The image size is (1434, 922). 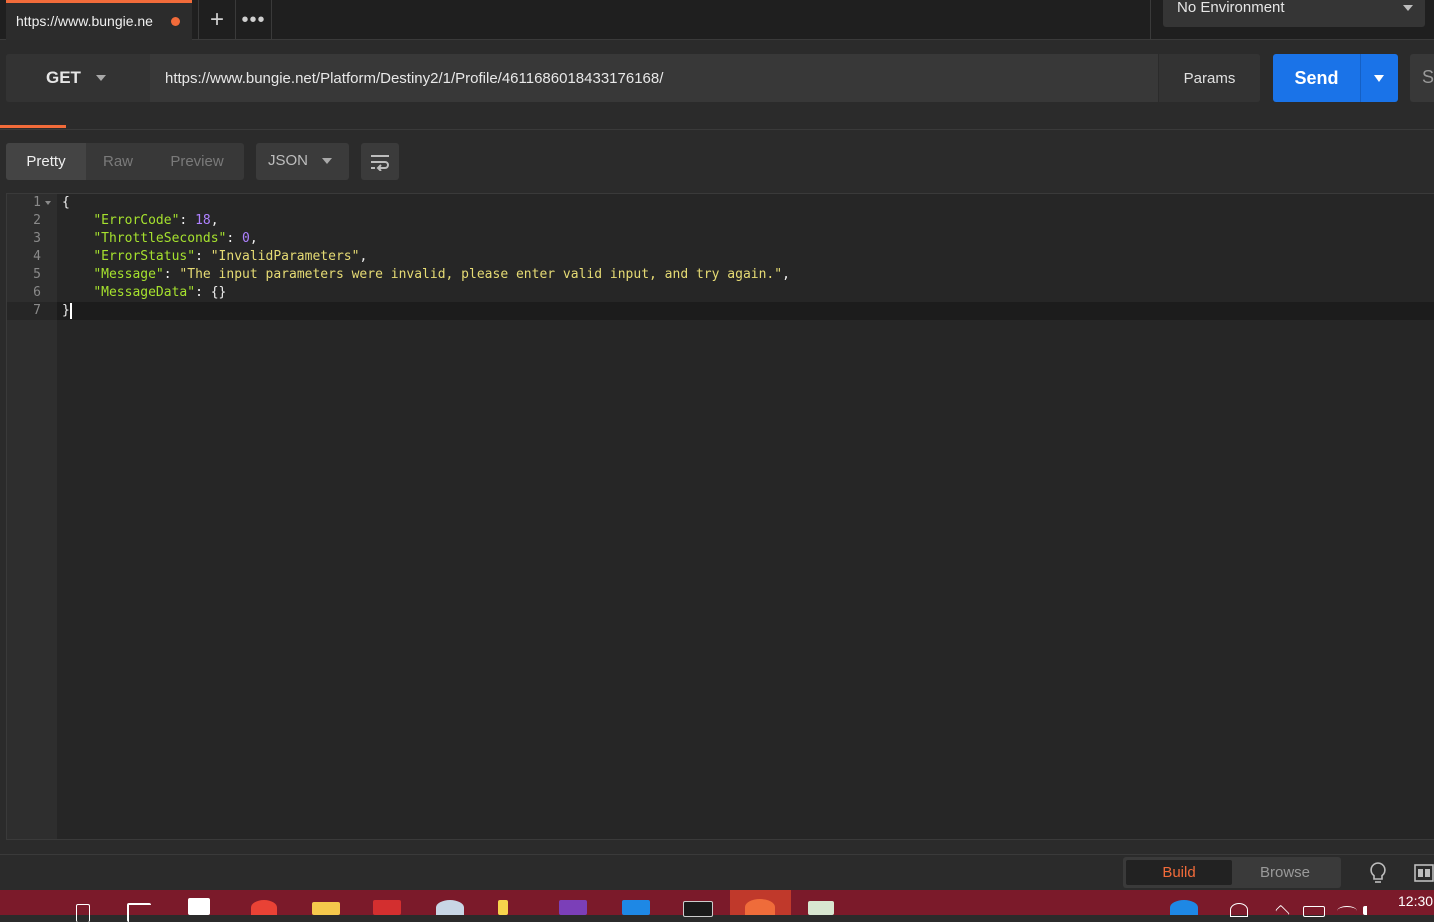 I want to click on code-line: "MessageData": {}, so click(x=160, y=292).